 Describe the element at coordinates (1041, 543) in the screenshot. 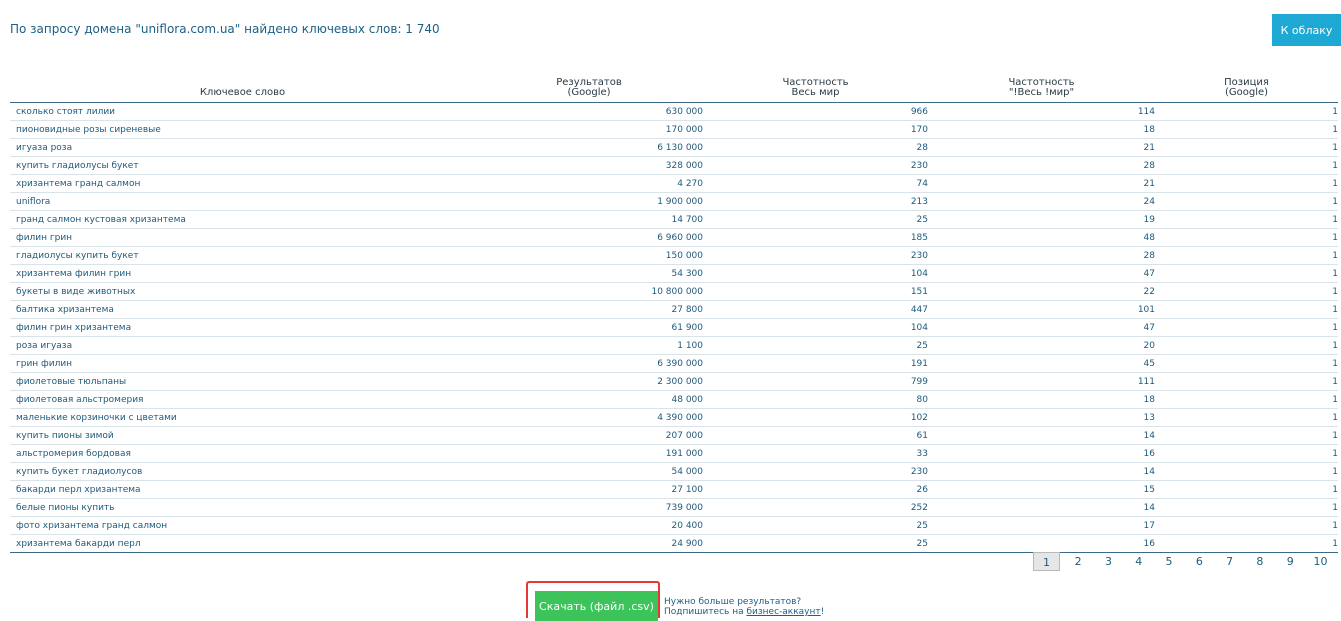

I see `exact-frequency-cell: 16` at that location.